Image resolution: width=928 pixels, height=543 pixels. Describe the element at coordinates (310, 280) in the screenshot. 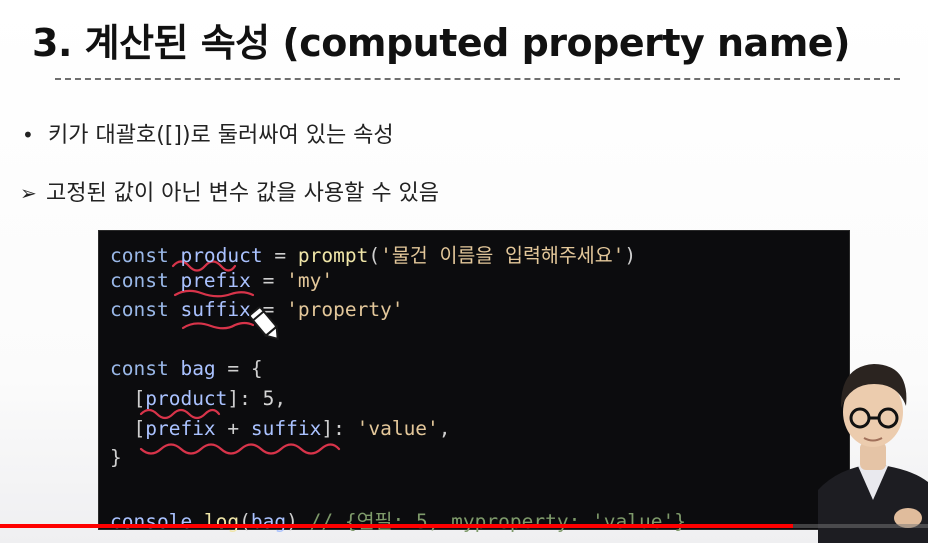

I see `code-token: 'my'` at that location.